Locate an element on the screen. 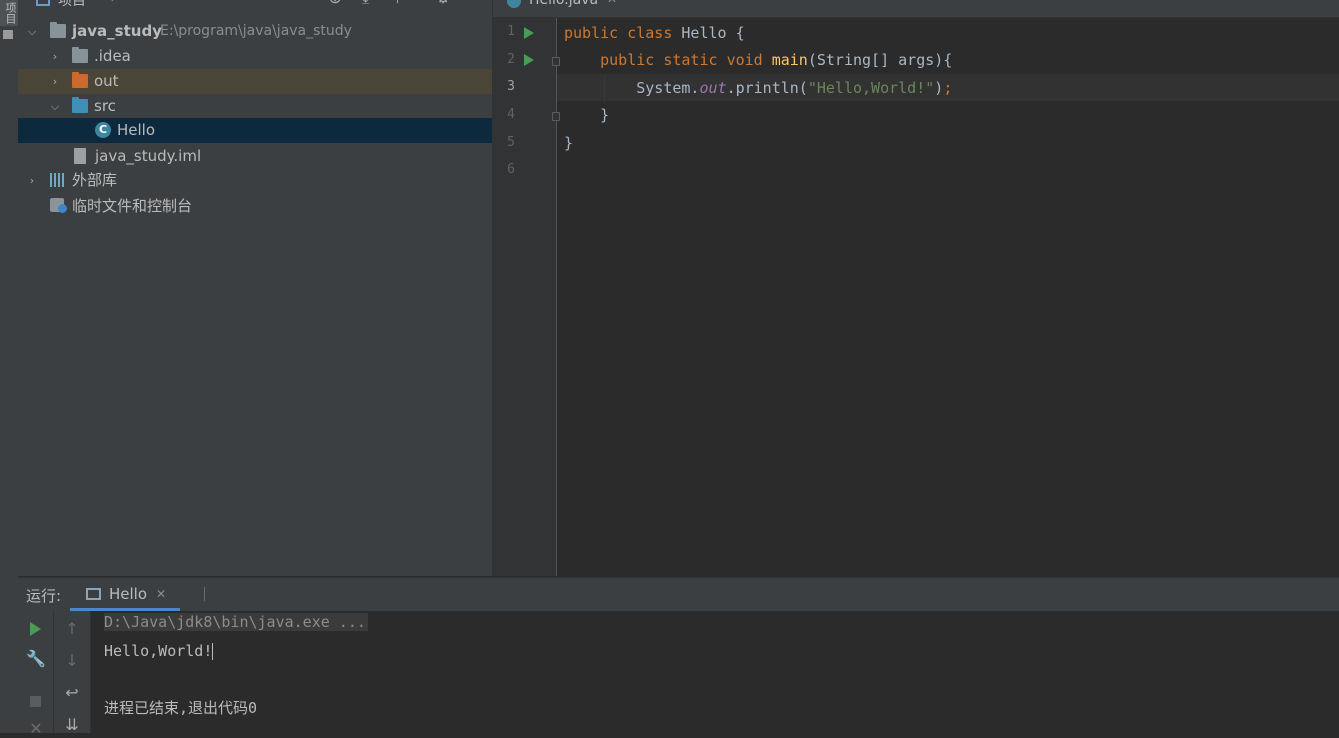  code-line-4: } is located at coordinates (605, 115).